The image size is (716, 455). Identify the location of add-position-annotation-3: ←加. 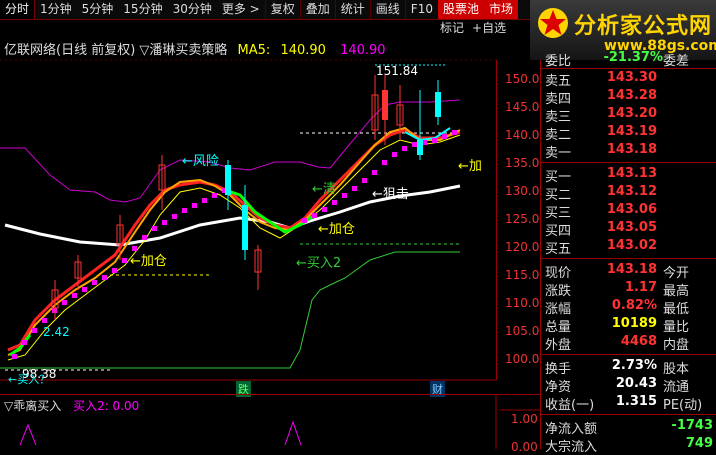
(470, 166).